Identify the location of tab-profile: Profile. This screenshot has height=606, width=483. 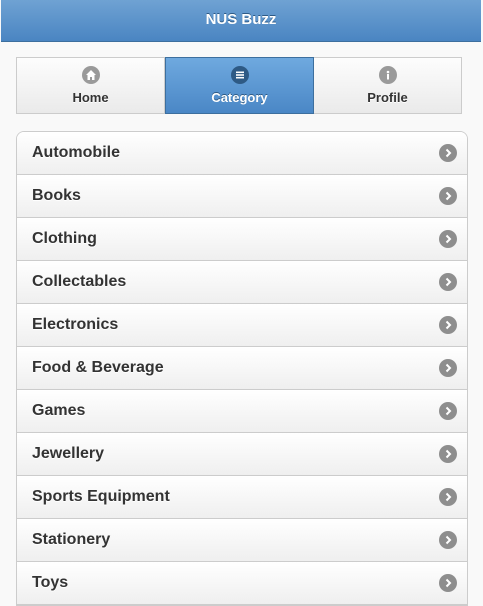
(387, 85).